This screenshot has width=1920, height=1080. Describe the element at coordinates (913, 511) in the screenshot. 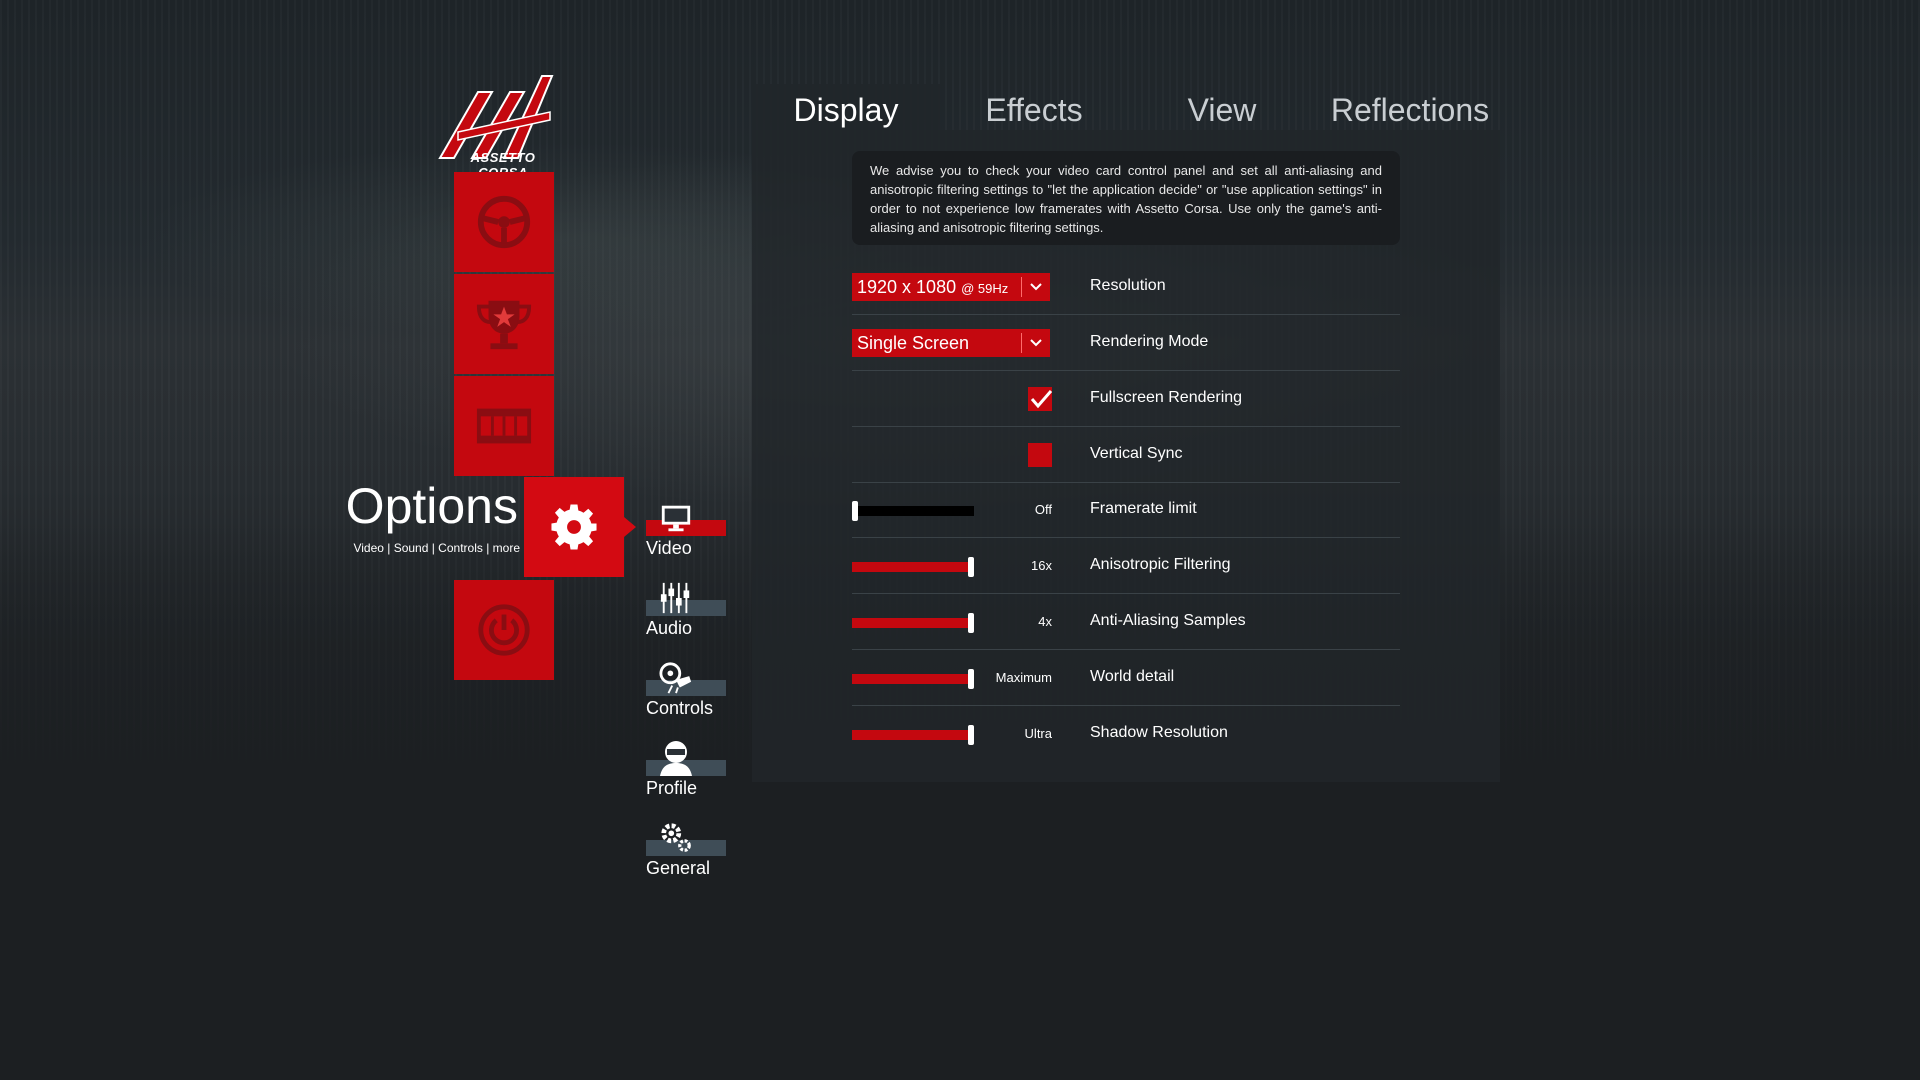

I see `framerate-limit-slider` at that location.